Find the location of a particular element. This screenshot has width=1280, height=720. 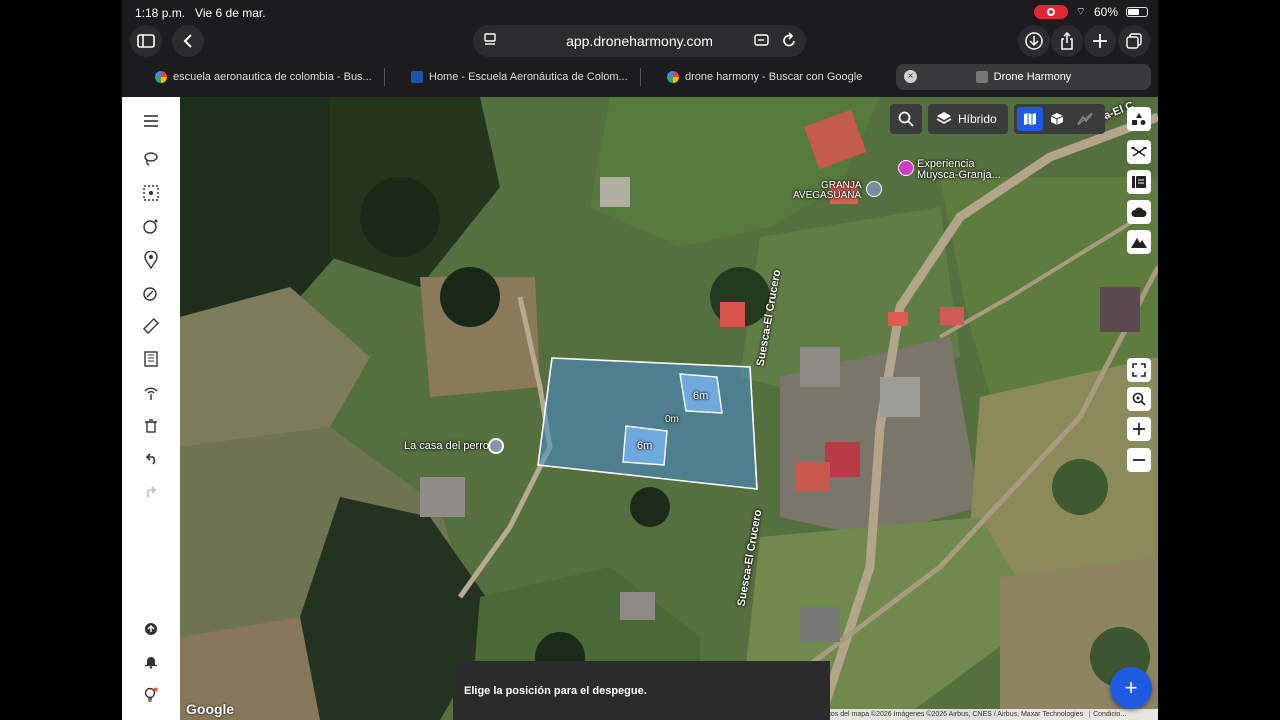

layer-select: Híbrido is located at coordinates (968, 119).